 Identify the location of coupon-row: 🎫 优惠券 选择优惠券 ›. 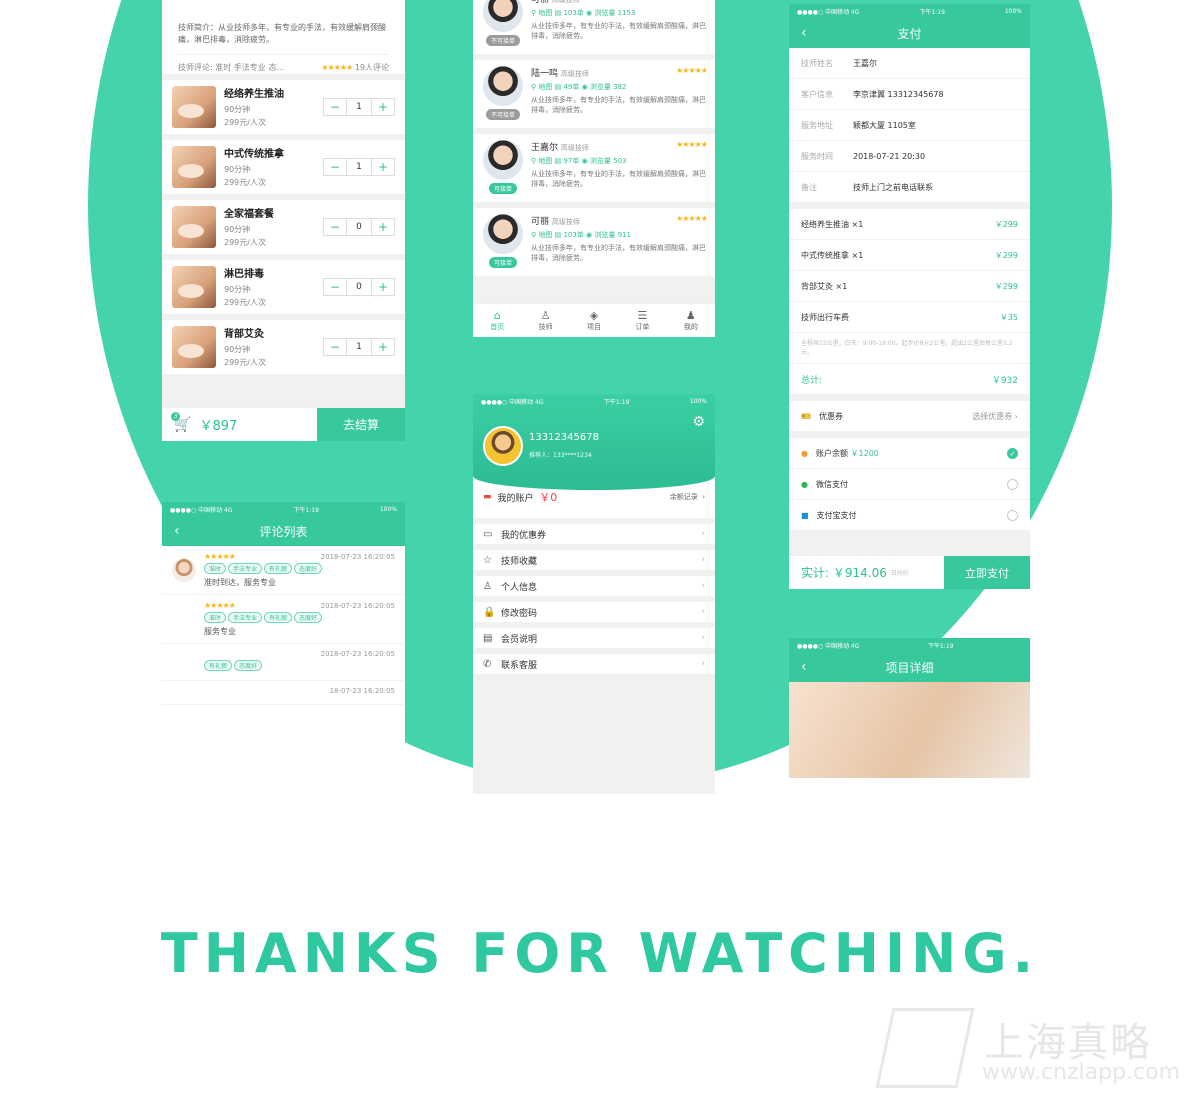
(909, 416).